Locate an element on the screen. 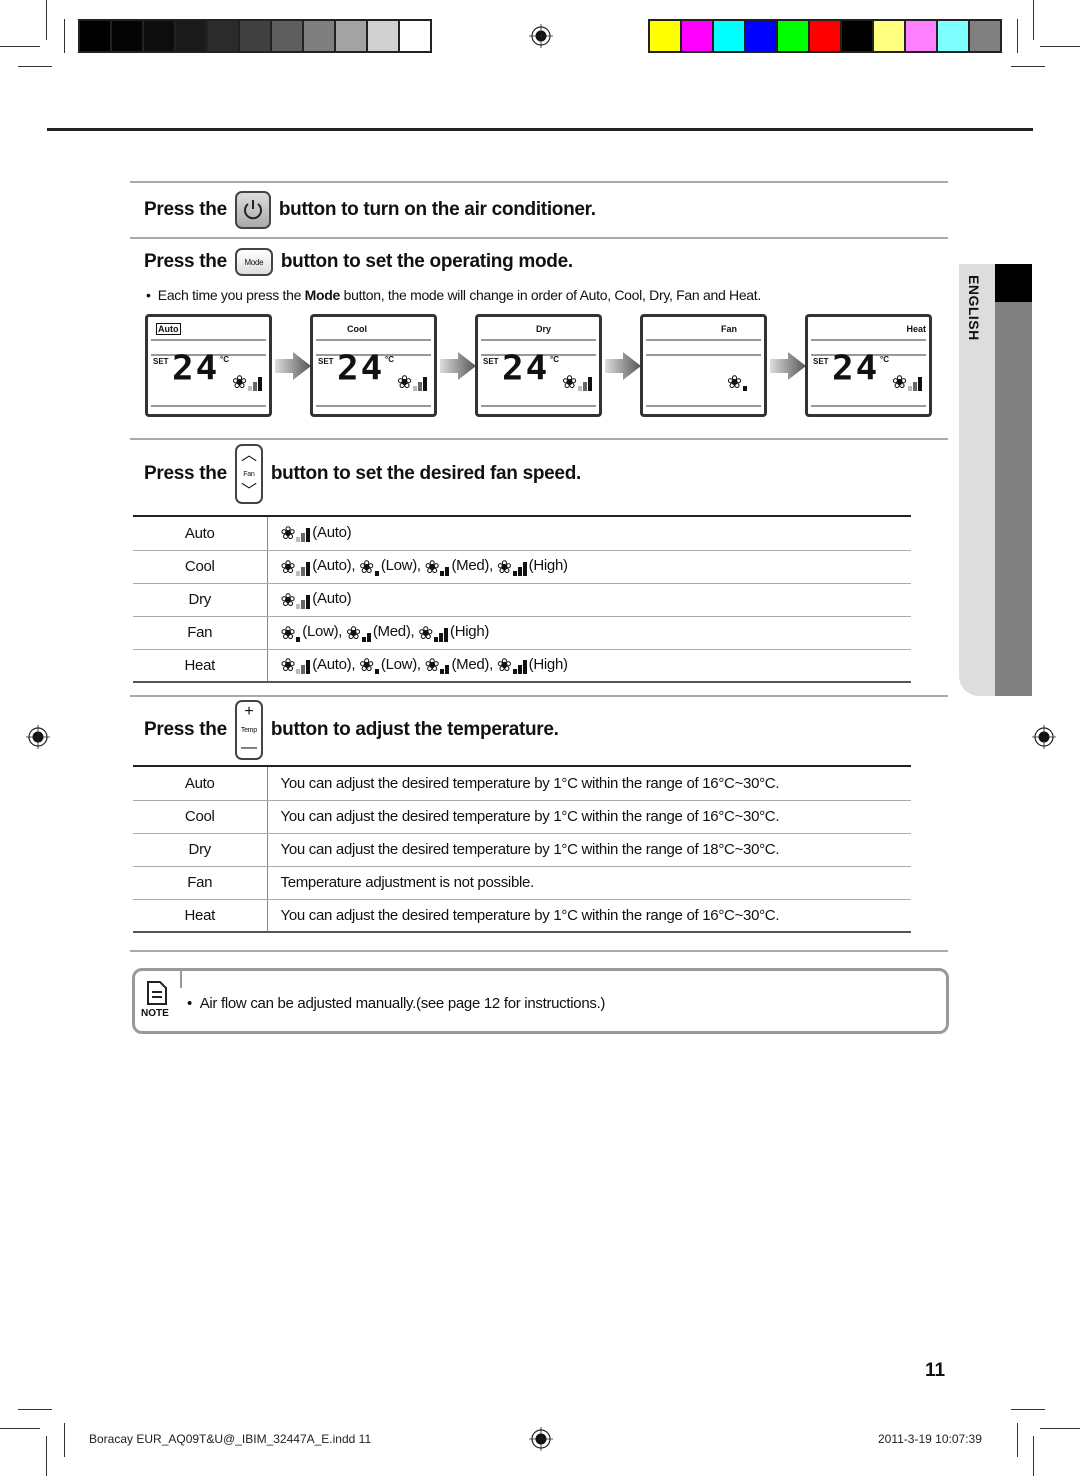  power-icon is located at coordinates (252, 210).